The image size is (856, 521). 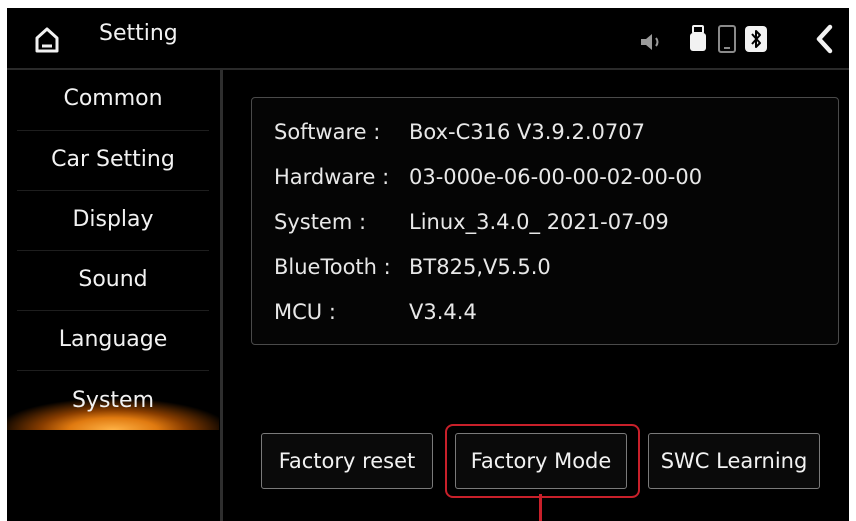 I want to click on top-bar: Setting, so click(x=428, y=39).